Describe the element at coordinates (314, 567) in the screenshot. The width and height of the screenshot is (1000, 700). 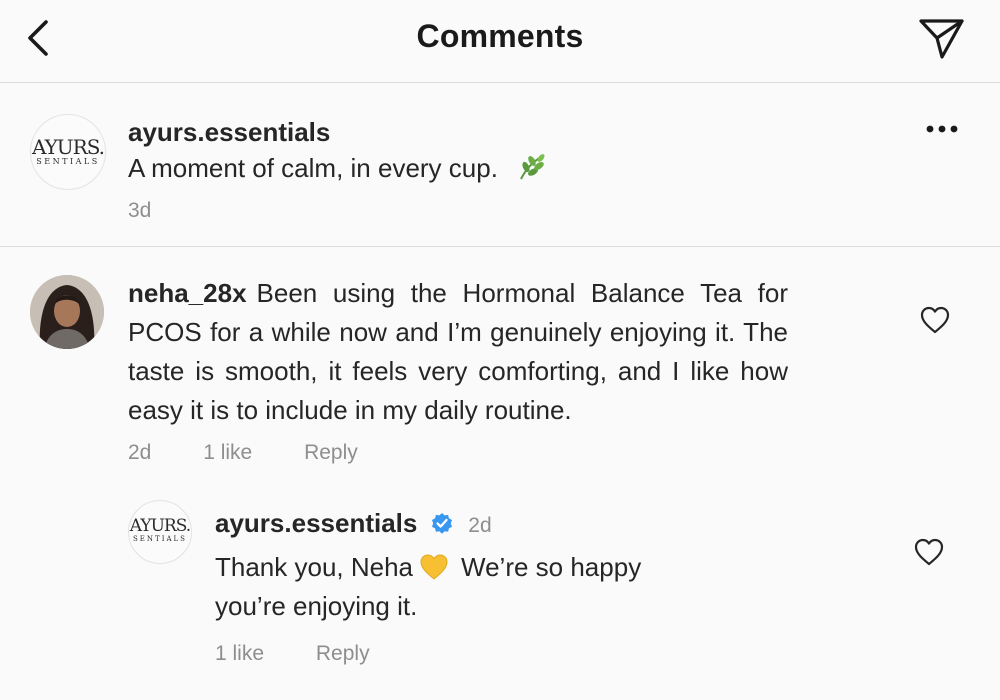
I see `reply-text-start: Thank you, Neha` at that location.